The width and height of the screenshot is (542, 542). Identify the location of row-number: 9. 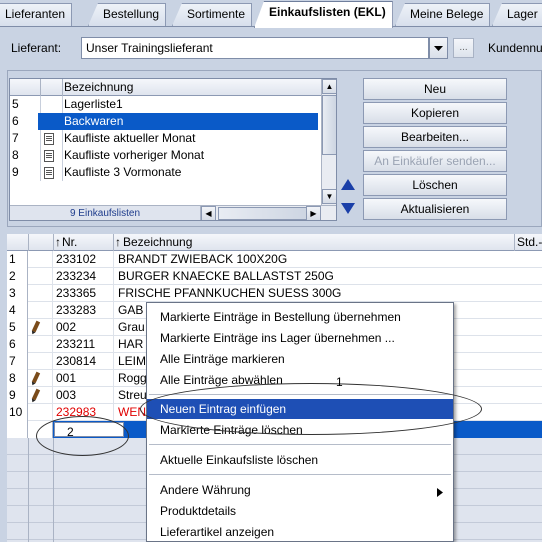
(17, 395).